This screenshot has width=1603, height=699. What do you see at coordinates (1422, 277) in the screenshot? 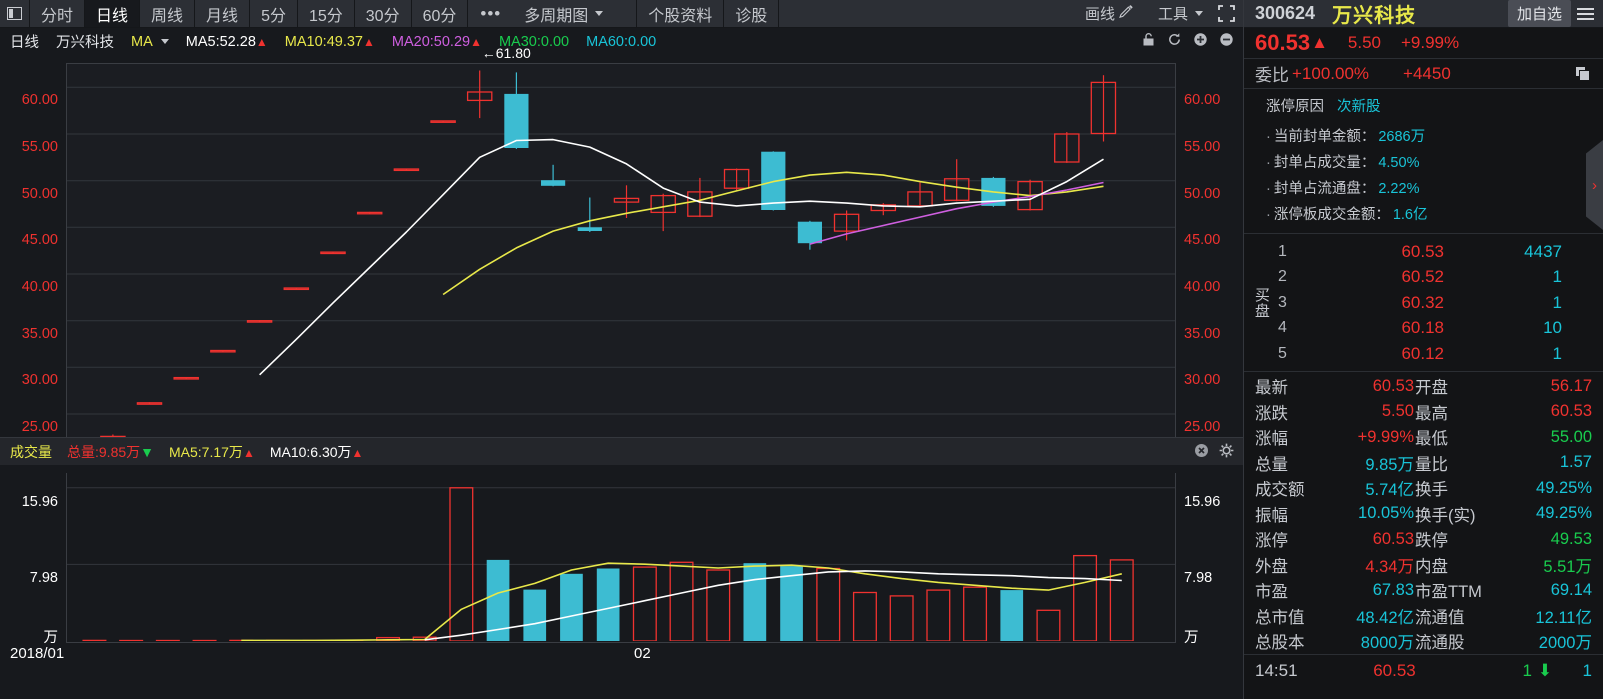
I see `order-price: 60.52` at bounding box center [1422, 277].